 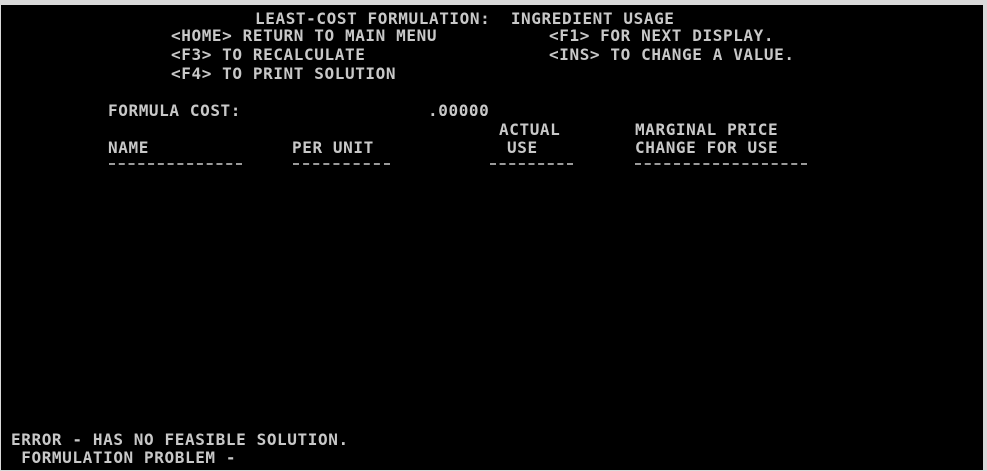 I want to click on actual-use-column-underline, so click(x=531, y=164).